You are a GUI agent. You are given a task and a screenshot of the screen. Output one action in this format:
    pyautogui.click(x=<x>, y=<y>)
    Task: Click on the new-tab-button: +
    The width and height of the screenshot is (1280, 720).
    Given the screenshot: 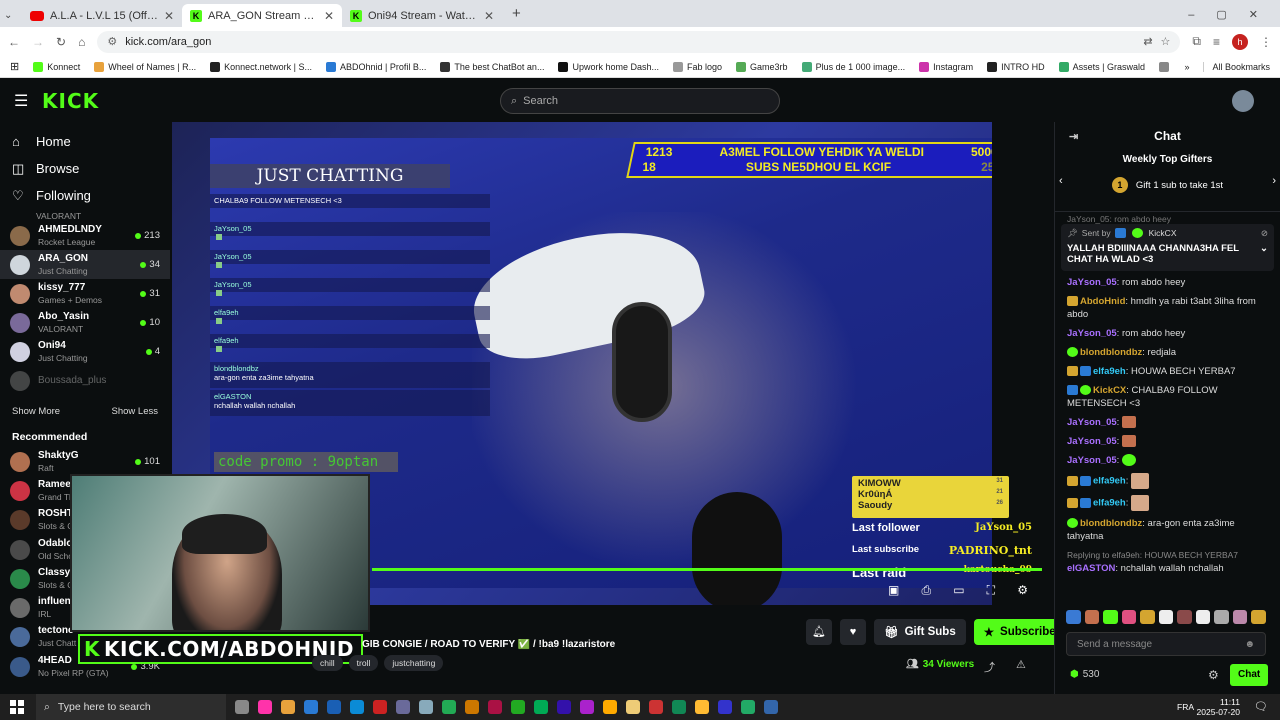 What is the action you would take?
    pyautogui.click(x=516, y=13)
    